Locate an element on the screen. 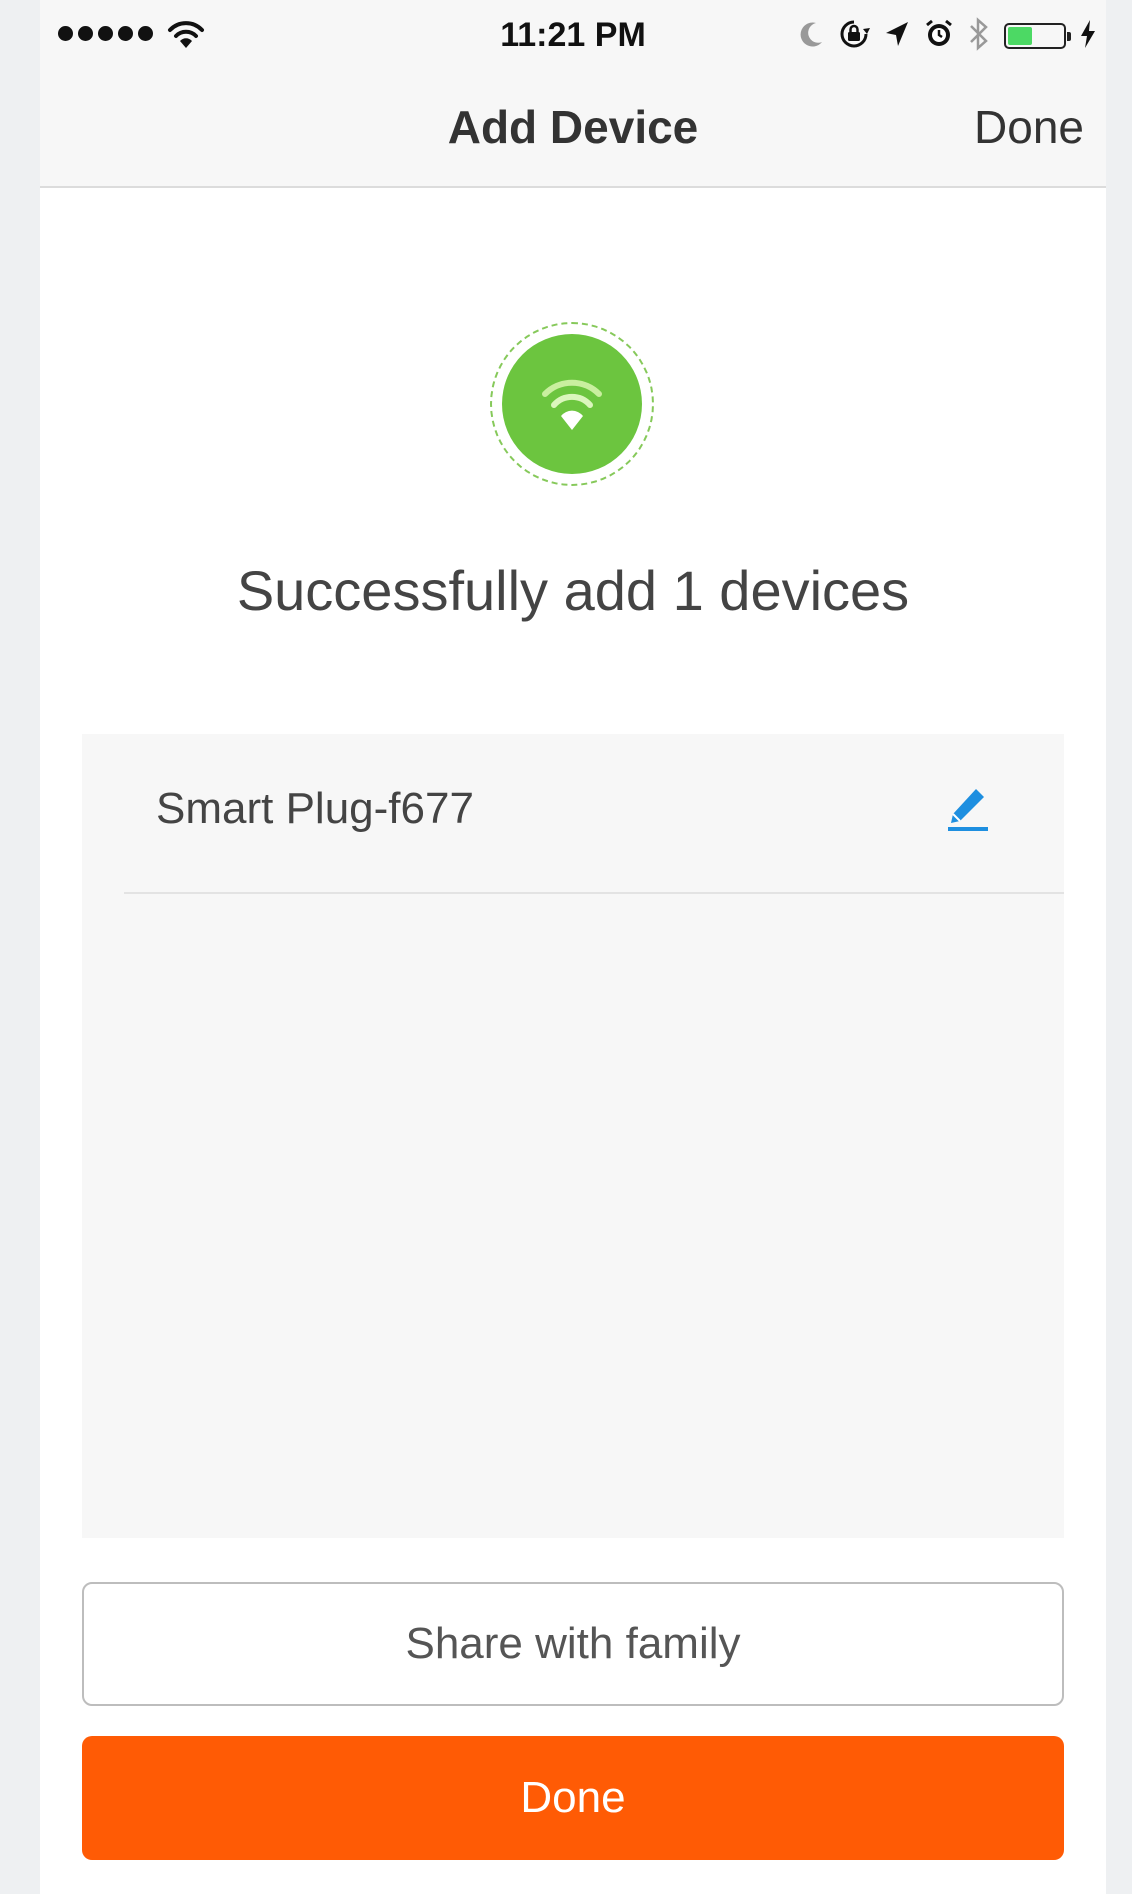 The image size is (1132, 1894). bluetooth-icon is located at coordinates (979, 36).